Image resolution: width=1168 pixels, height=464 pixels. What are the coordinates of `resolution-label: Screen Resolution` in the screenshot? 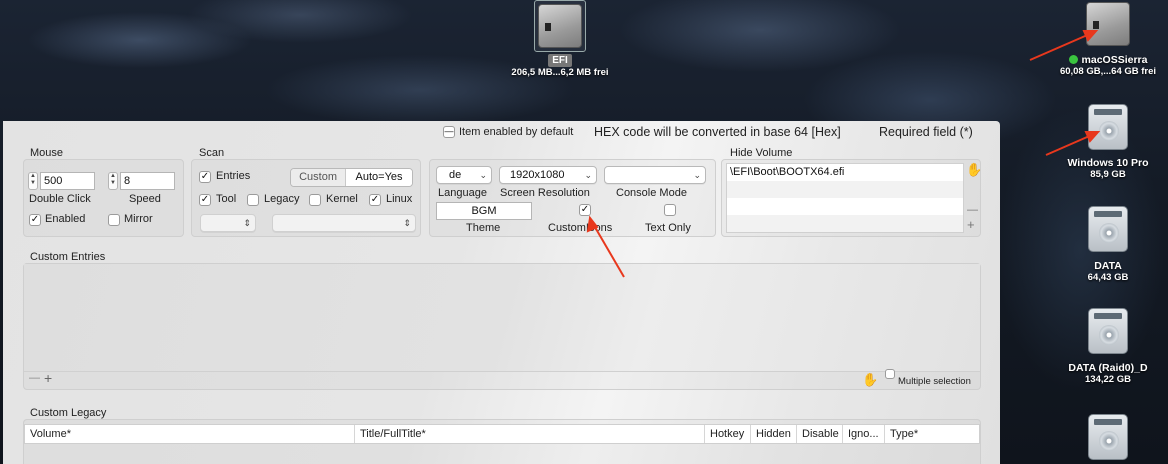 It's located at (545, 193).